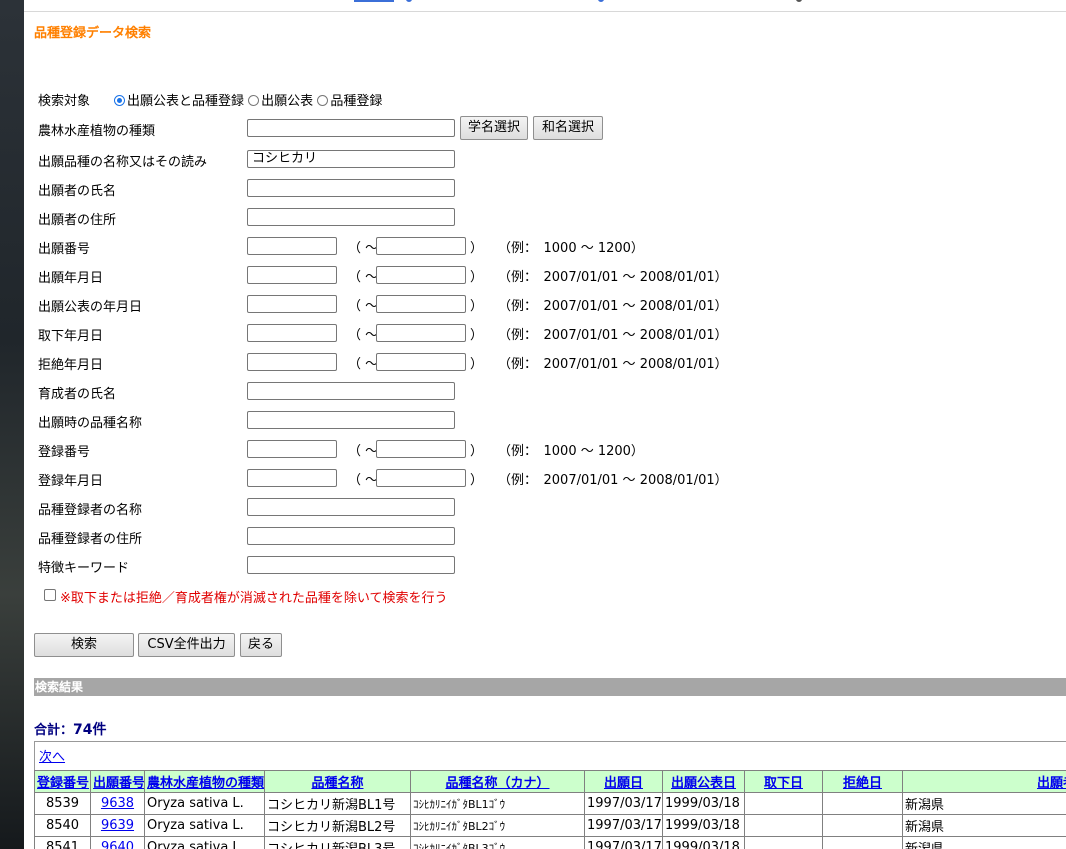  I want to click on applicant-address-input, so click(351, 217).